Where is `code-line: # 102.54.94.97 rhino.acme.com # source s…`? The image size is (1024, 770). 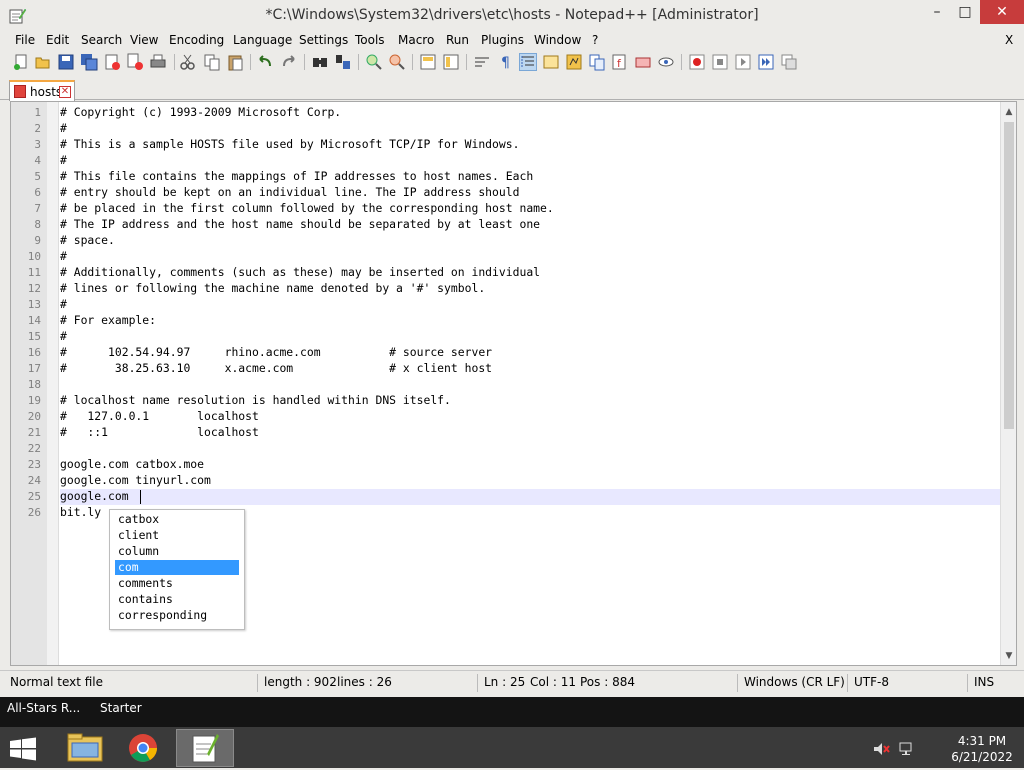 code-line: # 102.54.94.97 rhino.acme.com # source s… is located at coordinates (276, 352).